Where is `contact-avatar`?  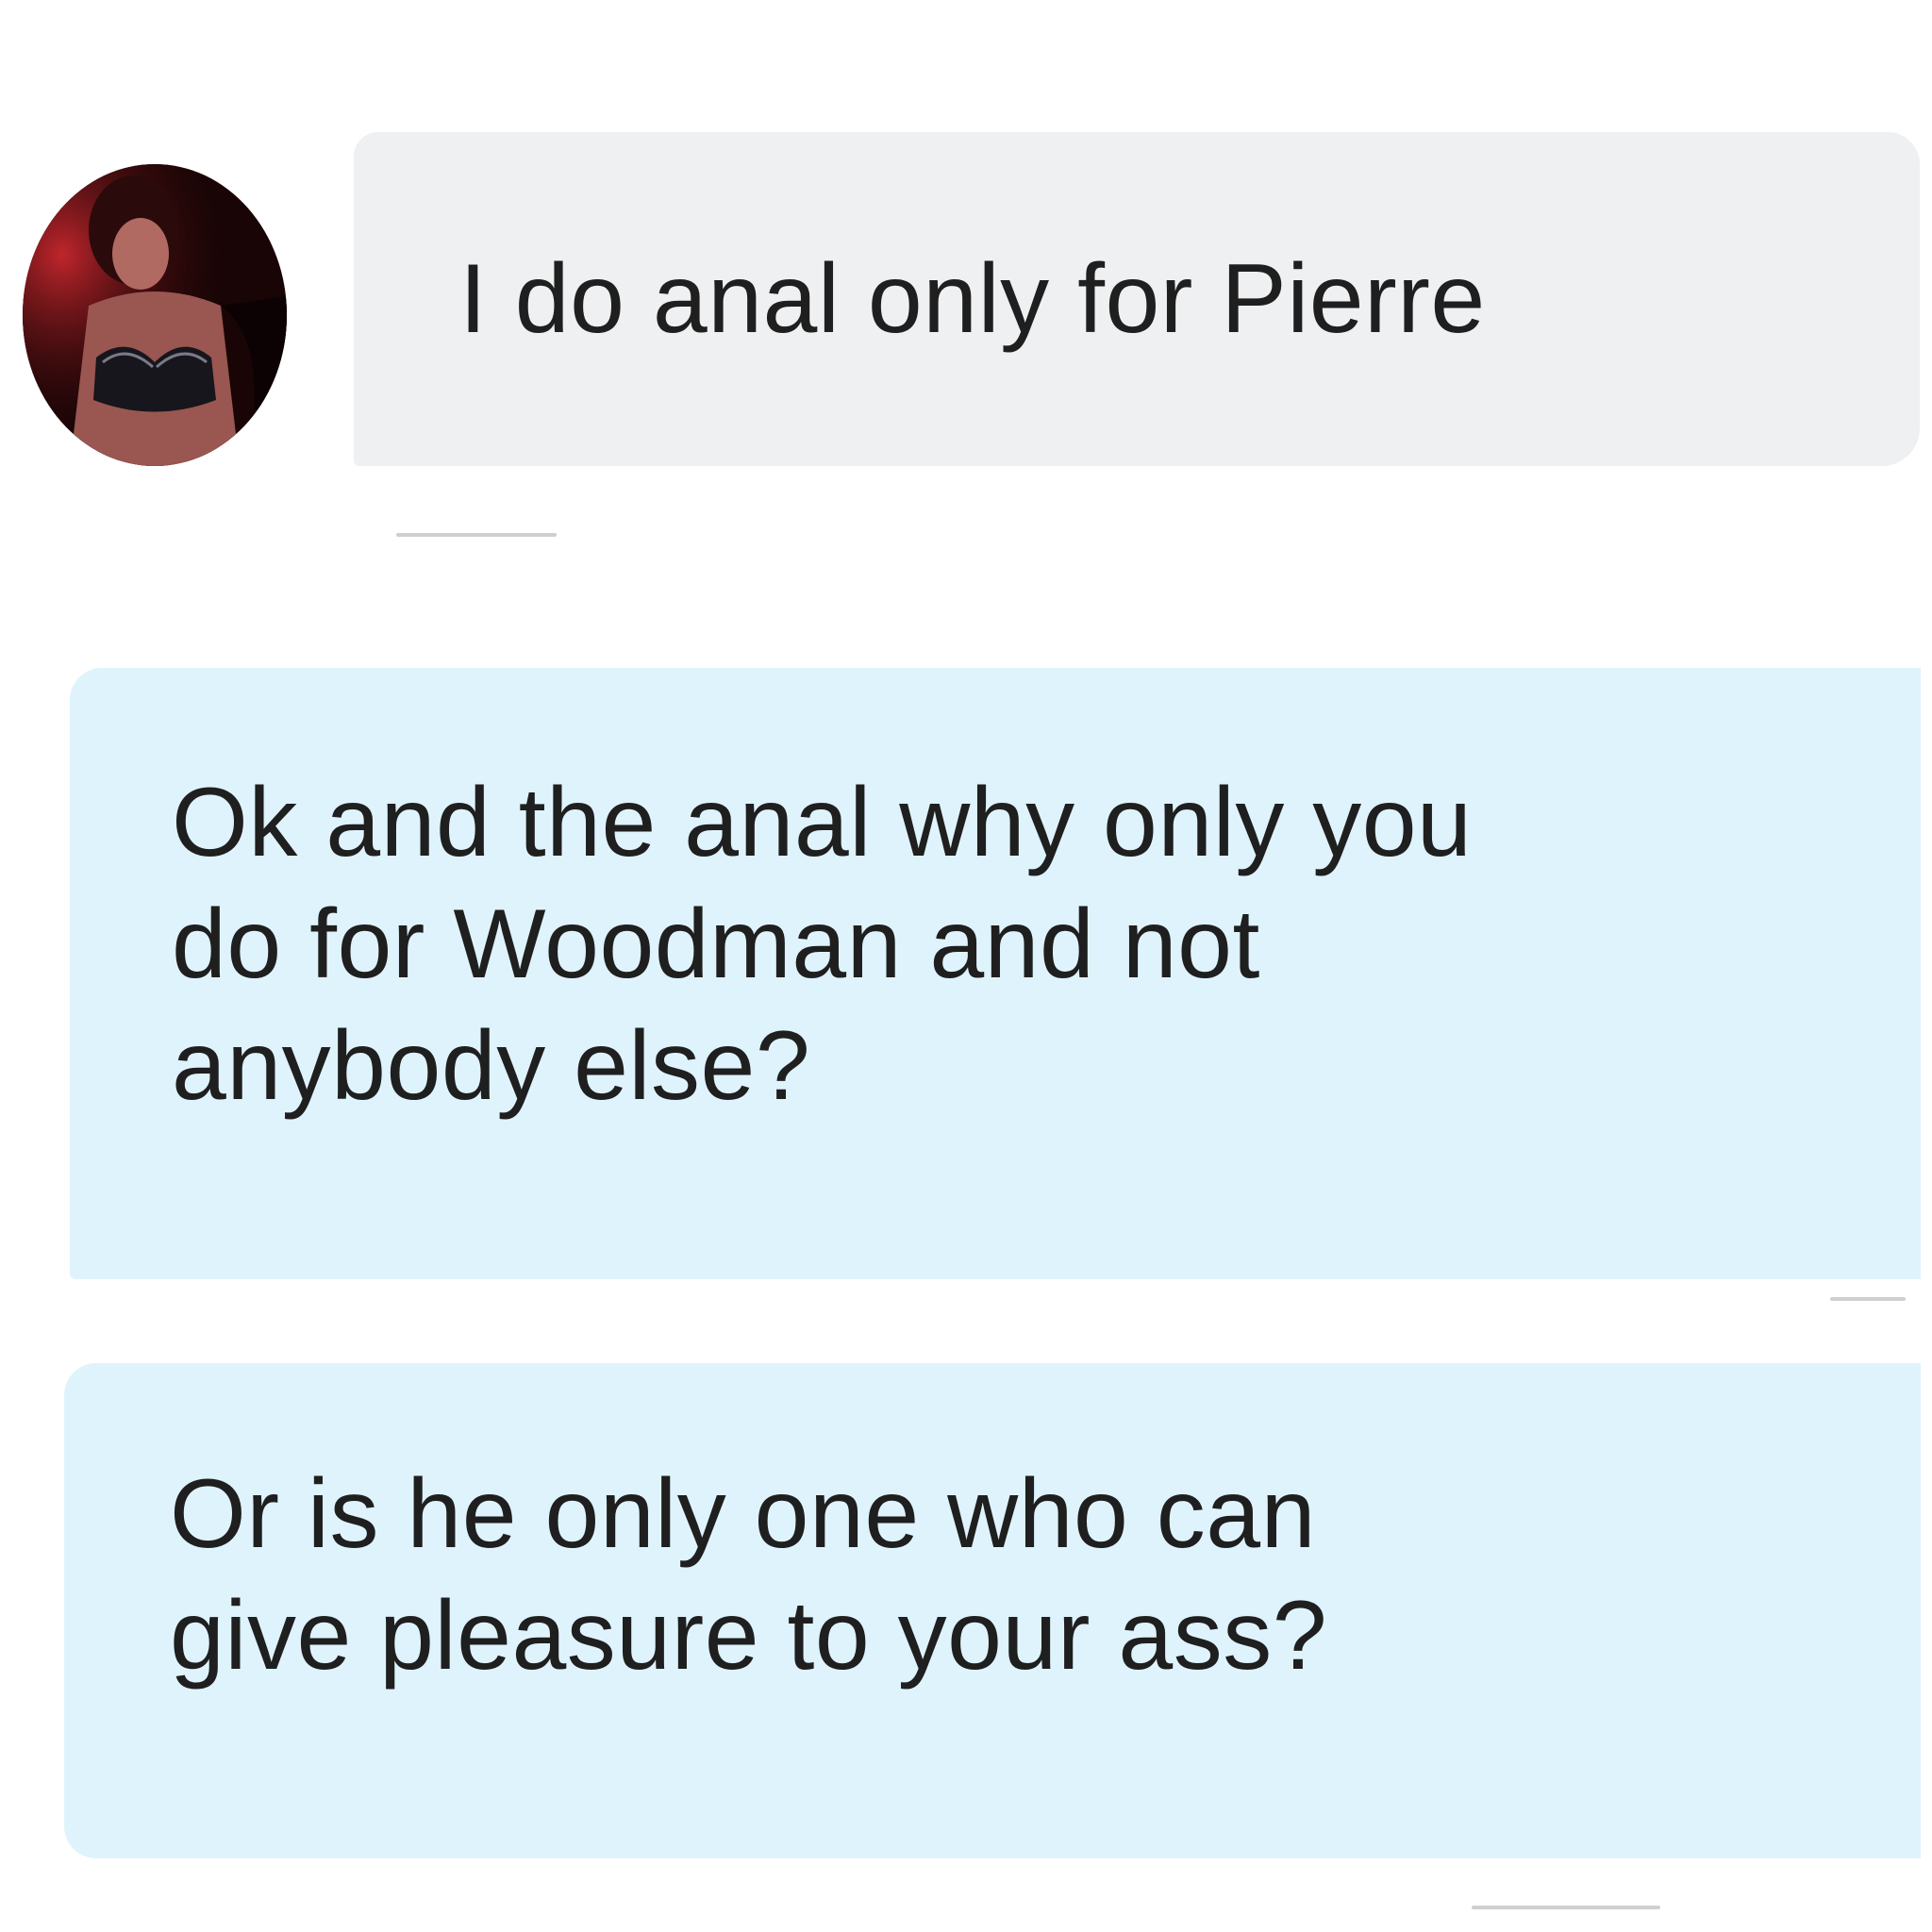
contact-avatar is located at coordinates (155, 315).